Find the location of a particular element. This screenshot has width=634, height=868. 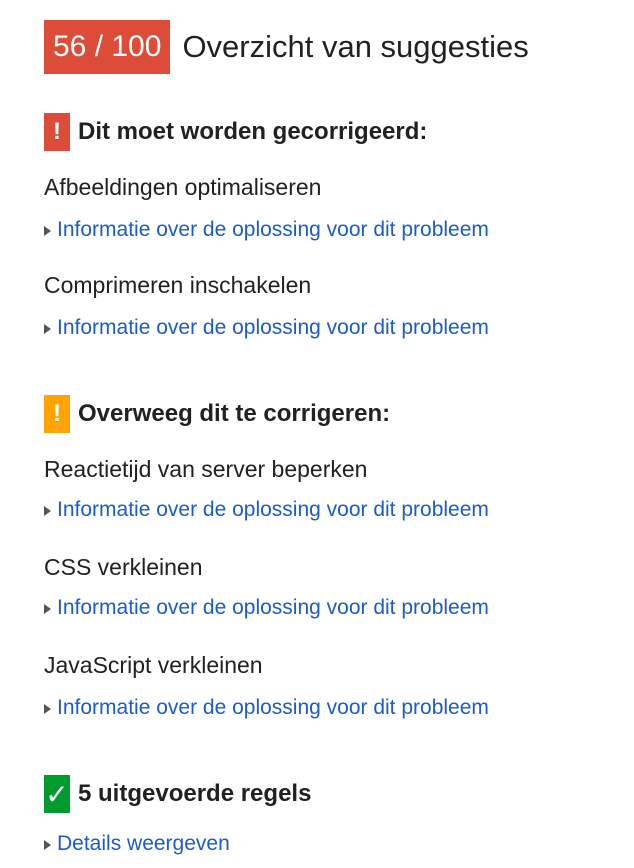

rule-name-optimize-images: Afbeeldingen optimaliseren is located at coordinates (183, 187).